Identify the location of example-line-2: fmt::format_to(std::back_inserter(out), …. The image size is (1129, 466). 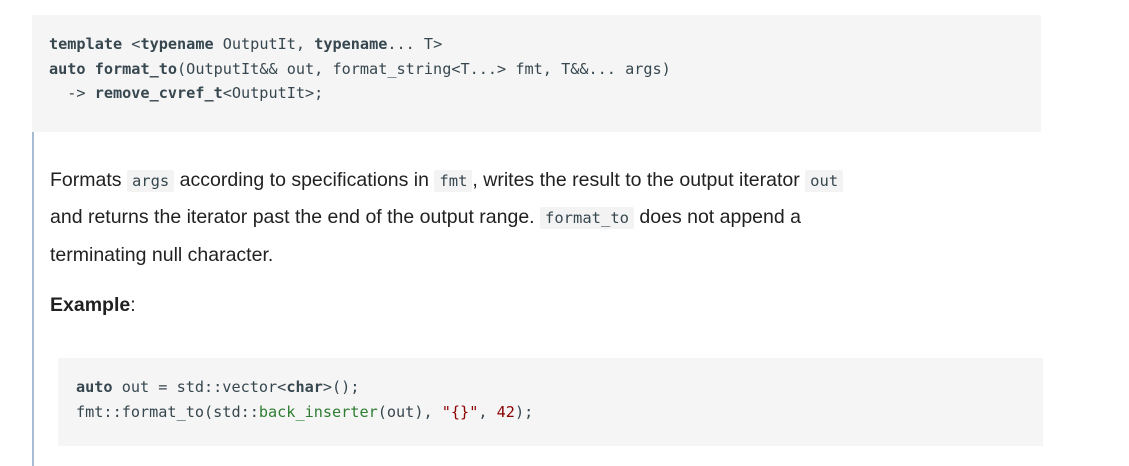
(559, 412).